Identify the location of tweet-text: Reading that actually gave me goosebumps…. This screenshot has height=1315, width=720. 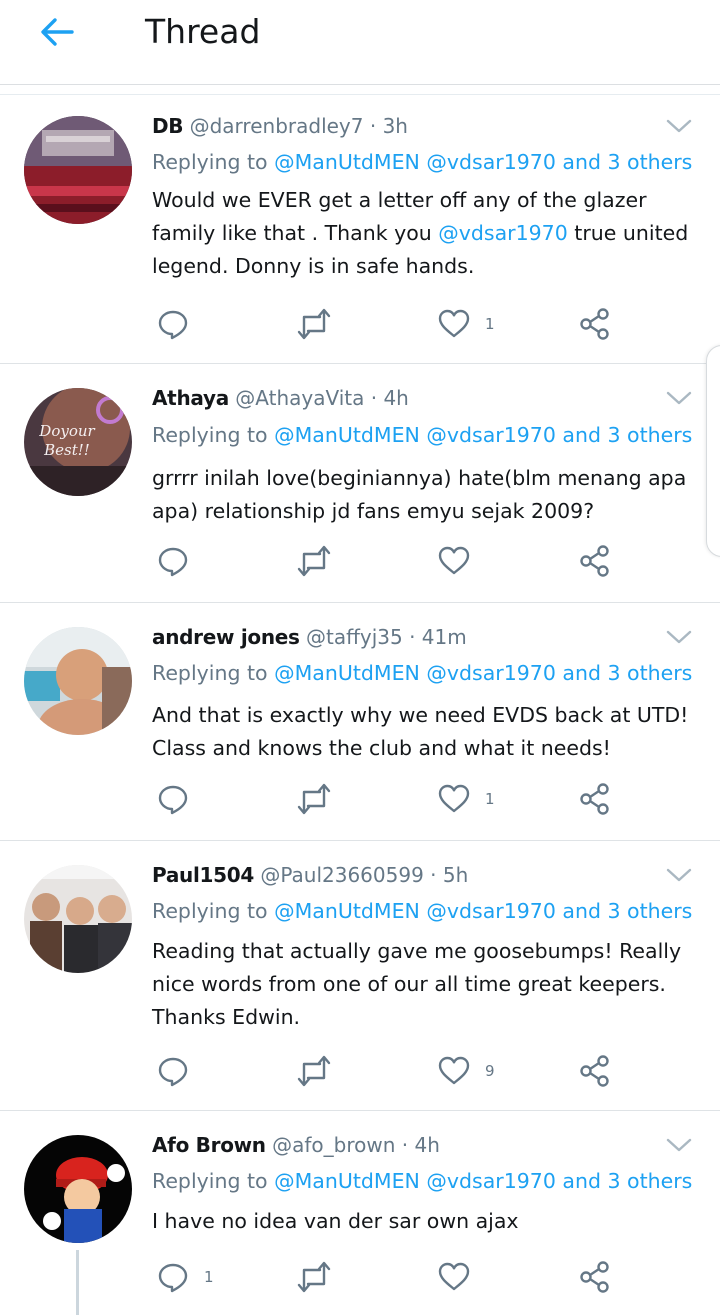
(417, 984).